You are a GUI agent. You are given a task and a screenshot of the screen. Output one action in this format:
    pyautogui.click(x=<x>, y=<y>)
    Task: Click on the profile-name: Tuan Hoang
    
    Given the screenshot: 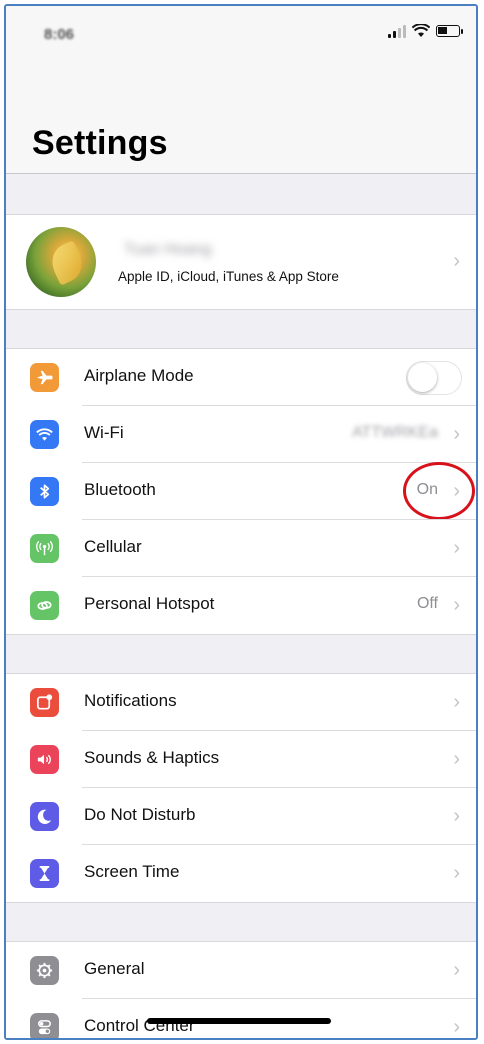 What is the action you would take?
    pyautogui.click(x=168, y=249)
    